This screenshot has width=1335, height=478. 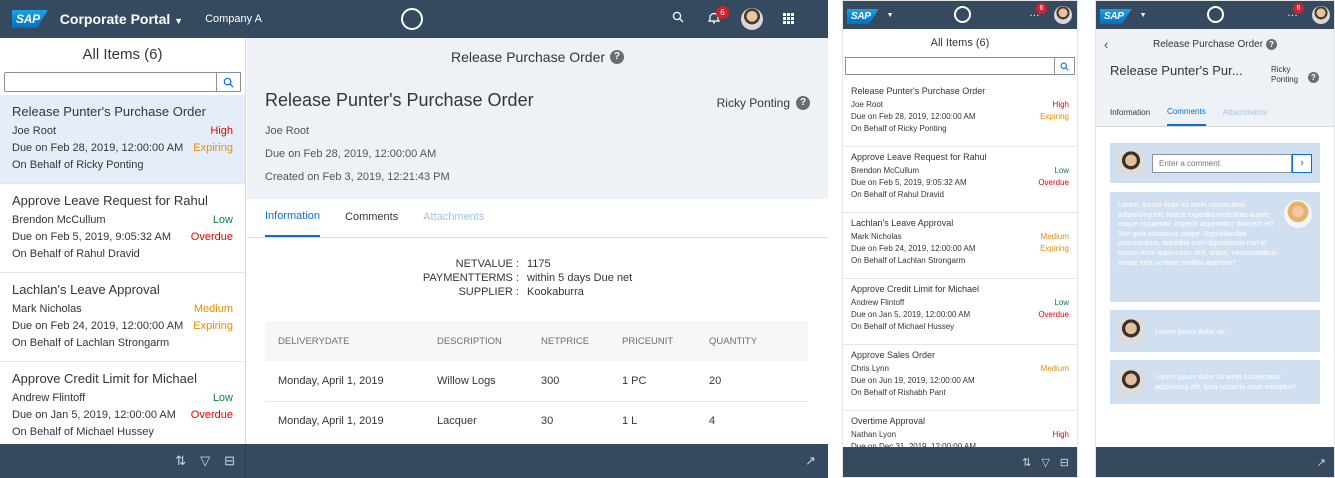 What do you see at coordinates (960, 462) in the screenshot?
I see `footer-toolbar: ⇅ ▽ ⊟` at bounding box center [960, 462].